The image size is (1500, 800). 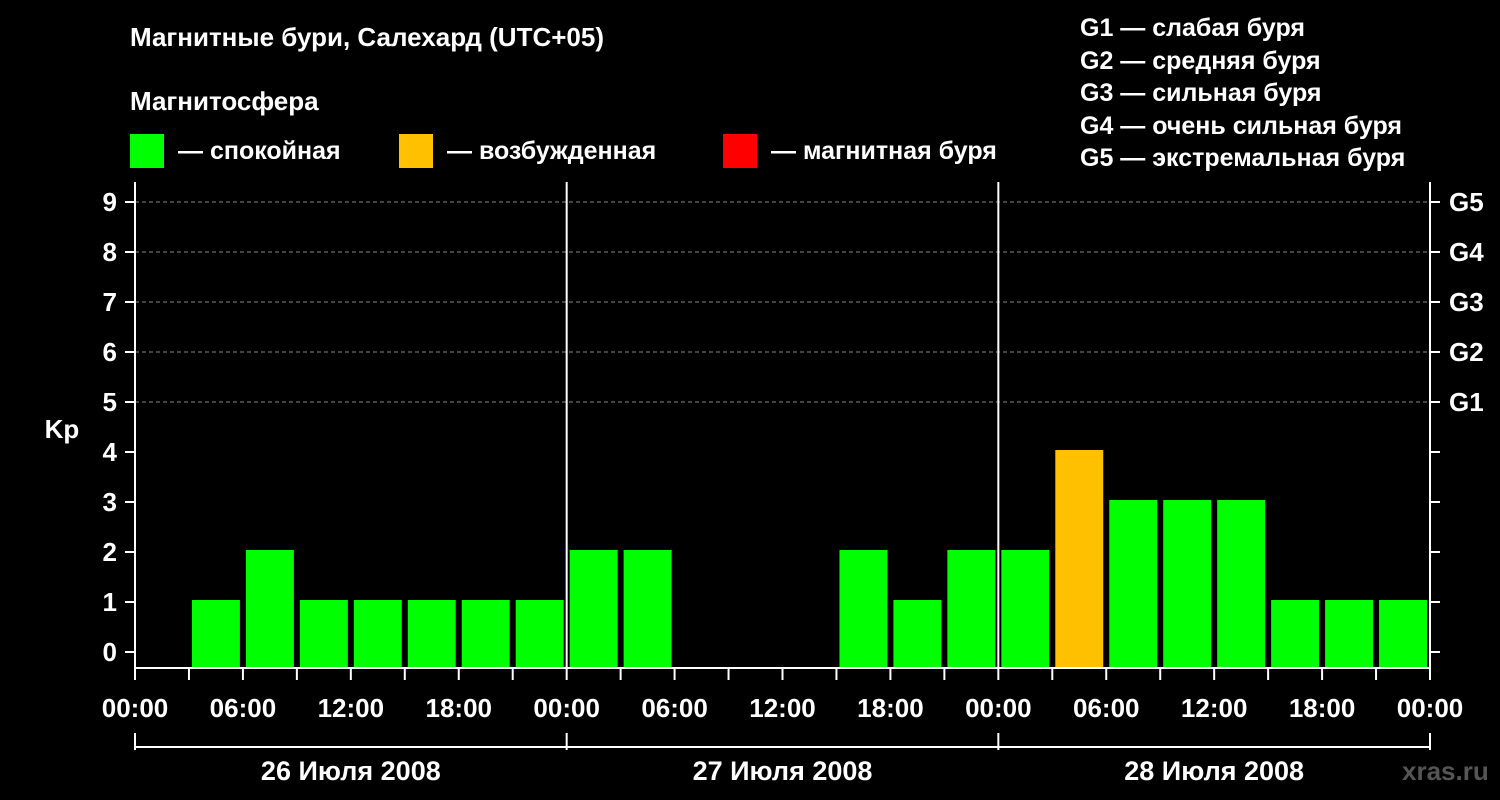 I want to click on x-tick-label-6: 12:00, so click(x=782, y=708).